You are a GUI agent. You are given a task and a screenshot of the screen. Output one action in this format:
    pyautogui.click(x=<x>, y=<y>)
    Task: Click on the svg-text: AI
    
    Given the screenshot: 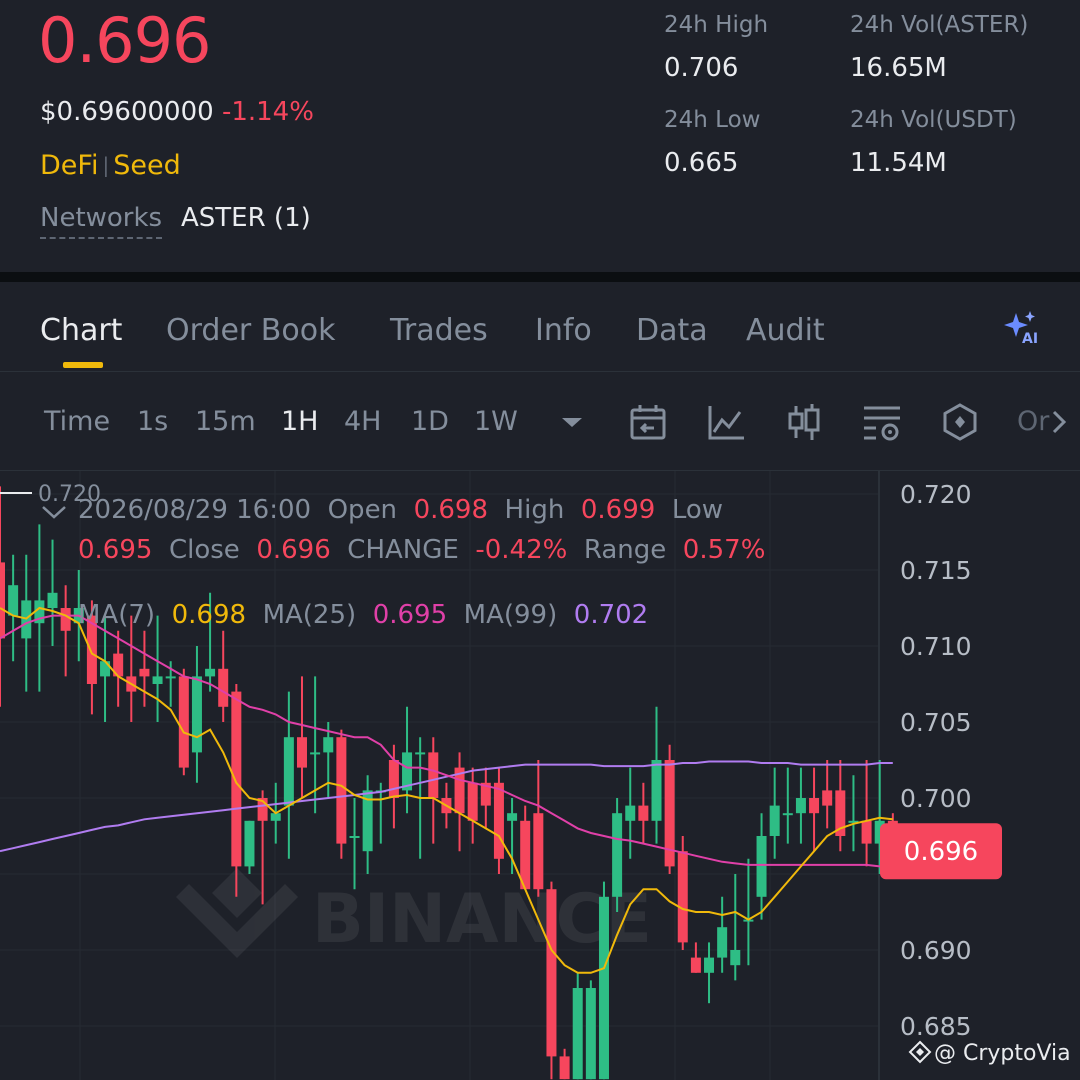 What is the action you would take?
    pyautogui.click(x=1030, y=339)
    